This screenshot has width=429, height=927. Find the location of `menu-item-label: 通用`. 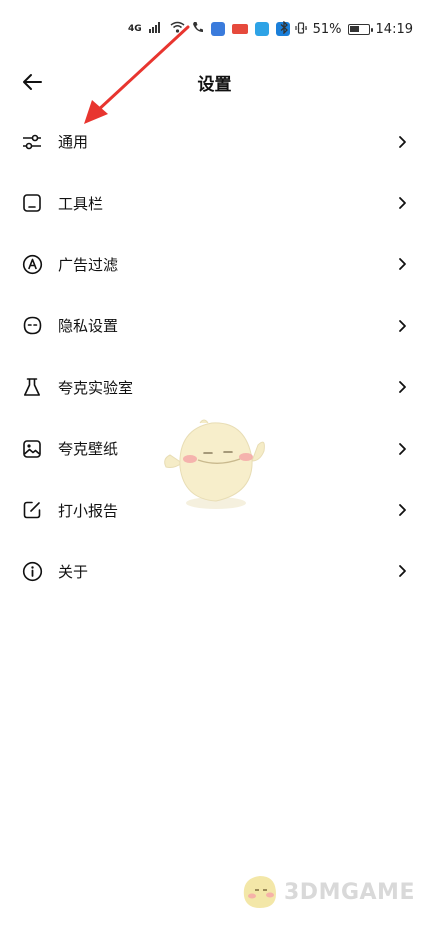

menu-item-label: 通用 is located at coordinates (73, 142).